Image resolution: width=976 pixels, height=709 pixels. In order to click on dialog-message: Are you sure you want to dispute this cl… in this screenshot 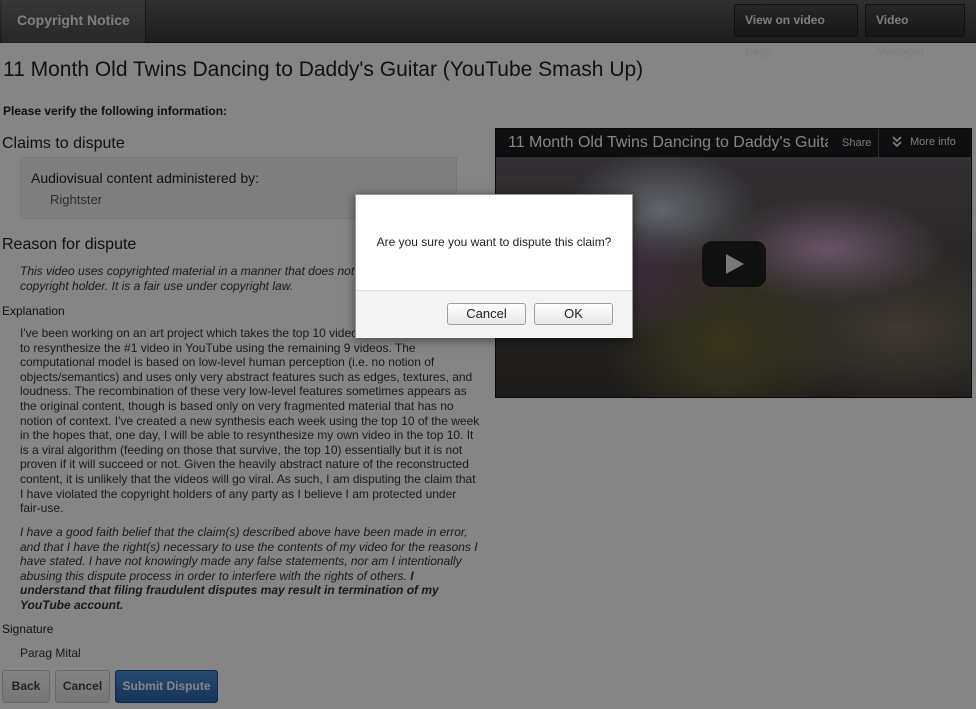, I will do `click(494, 242)`.